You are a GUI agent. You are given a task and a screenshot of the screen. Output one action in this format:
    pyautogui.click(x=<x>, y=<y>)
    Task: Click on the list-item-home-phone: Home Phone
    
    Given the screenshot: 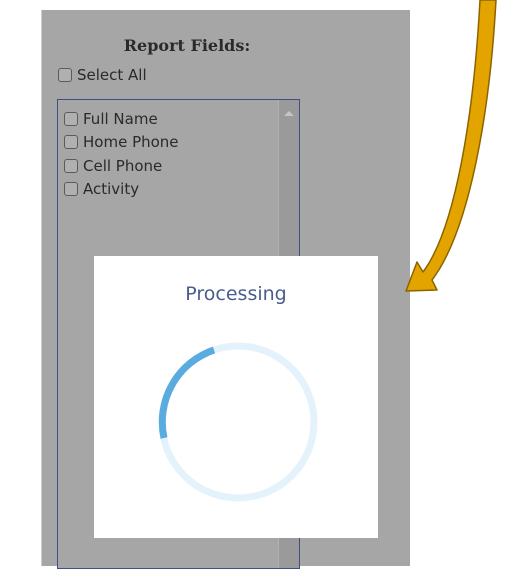 What is the action you would take?
    pyautogui.click(x=121, y=143)
    